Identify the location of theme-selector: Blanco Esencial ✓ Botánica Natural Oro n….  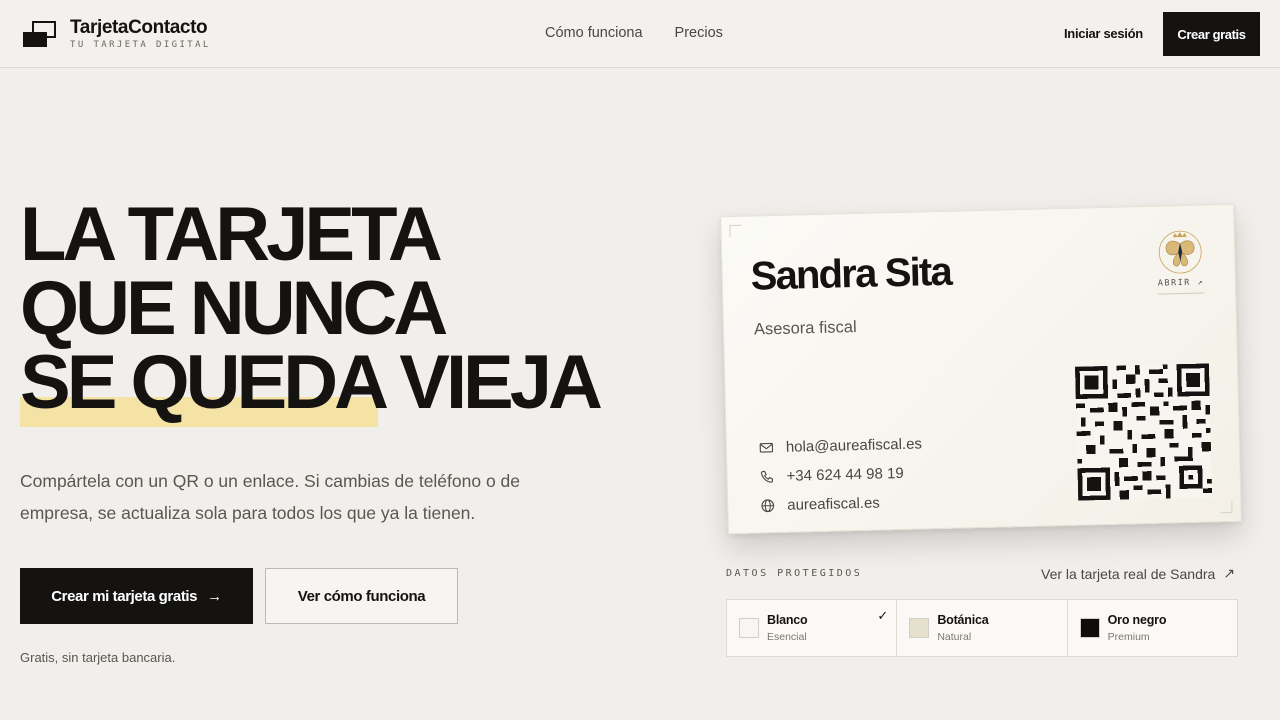
(982, 628).